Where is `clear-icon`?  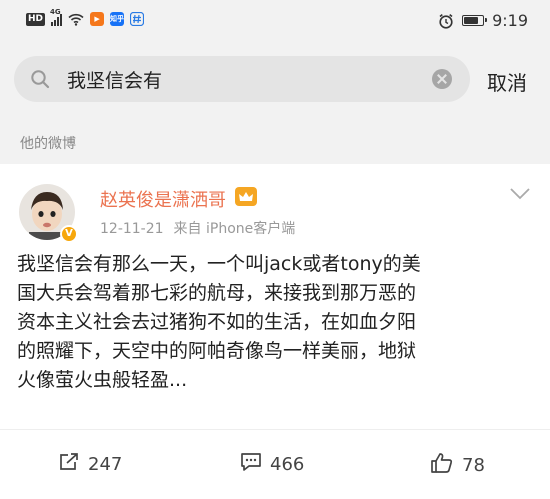 clear-icon is located at coordinates (442, 79).